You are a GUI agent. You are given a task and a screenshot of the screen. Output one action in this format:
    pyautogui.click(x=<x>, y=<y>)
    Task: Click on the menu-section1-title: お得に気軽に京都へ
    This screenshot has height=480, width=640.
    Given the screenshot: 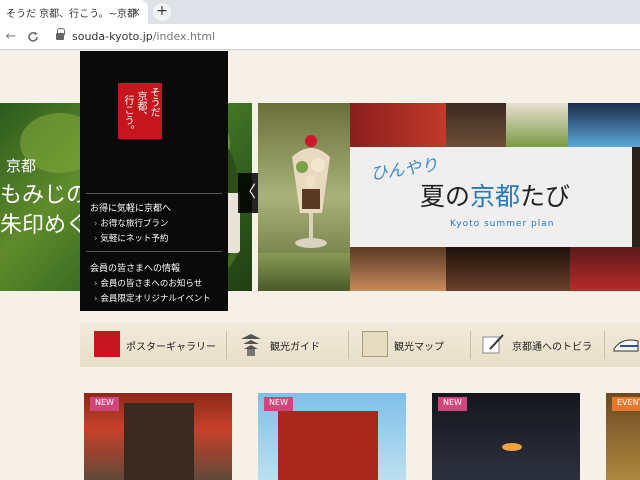 What is the action you would take?
    pyautogui.click(x=130, y=207)
    